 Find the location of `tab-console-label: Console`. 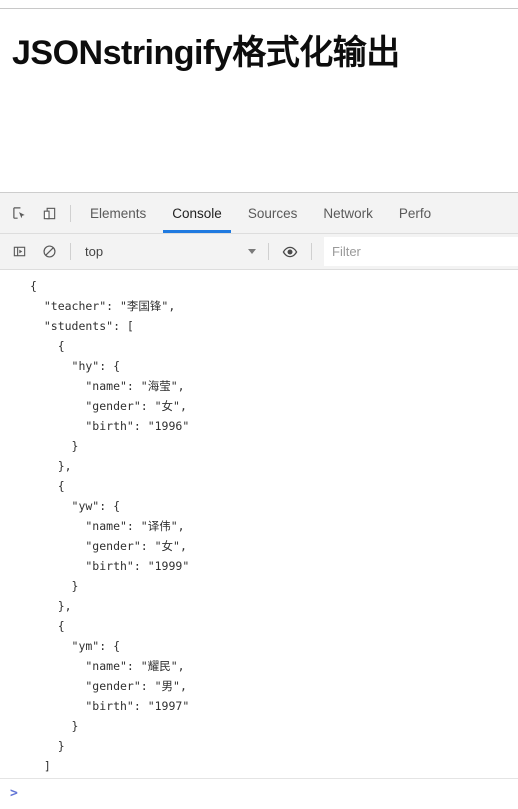

tab-console-label: Console is located at coordinates (197, 213).